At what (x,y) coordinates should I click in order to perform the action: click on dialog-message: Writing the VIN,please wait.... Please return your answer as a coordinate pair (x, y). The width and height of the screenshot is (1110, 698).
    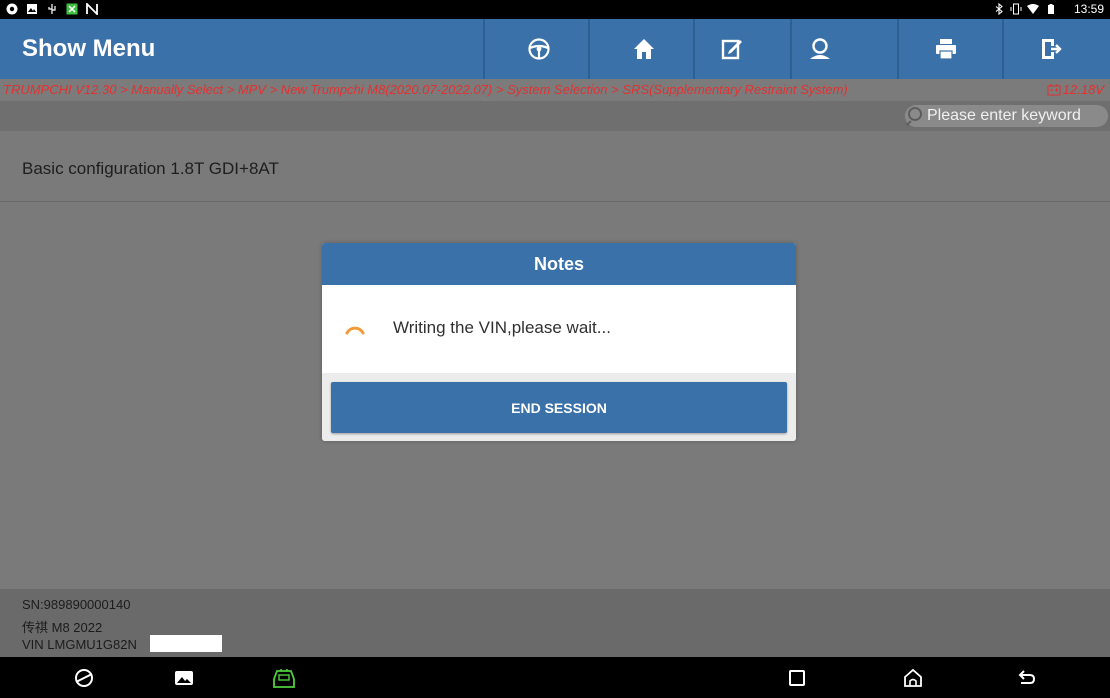
    Looking at the image, I should click on (502, 327).